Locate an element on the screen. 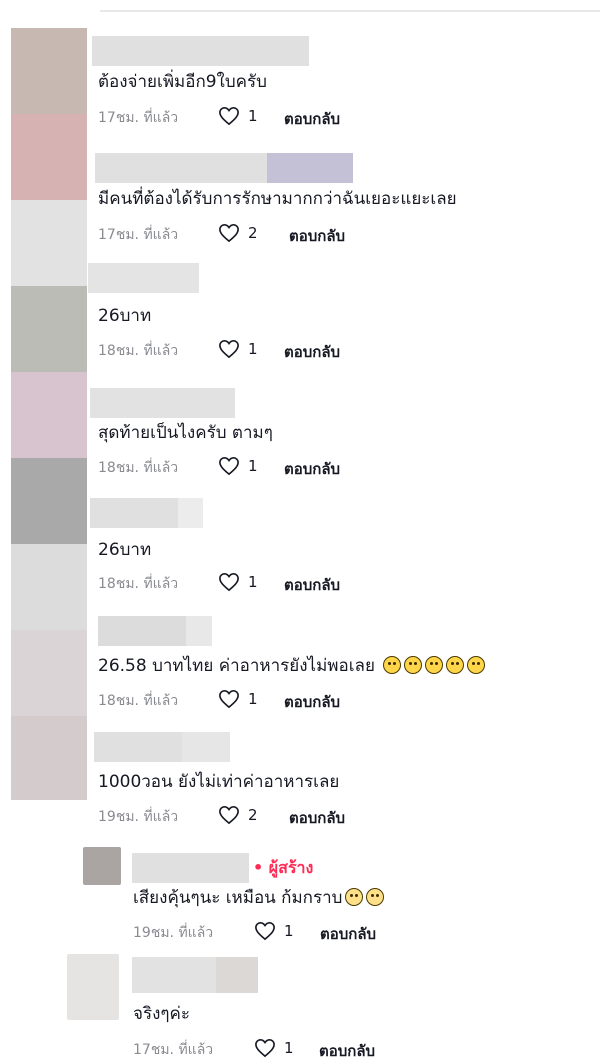  comment-text: 1000วอน ยังไม่เท่าค่าอาหารเลย is located at coordinates (219, 782).